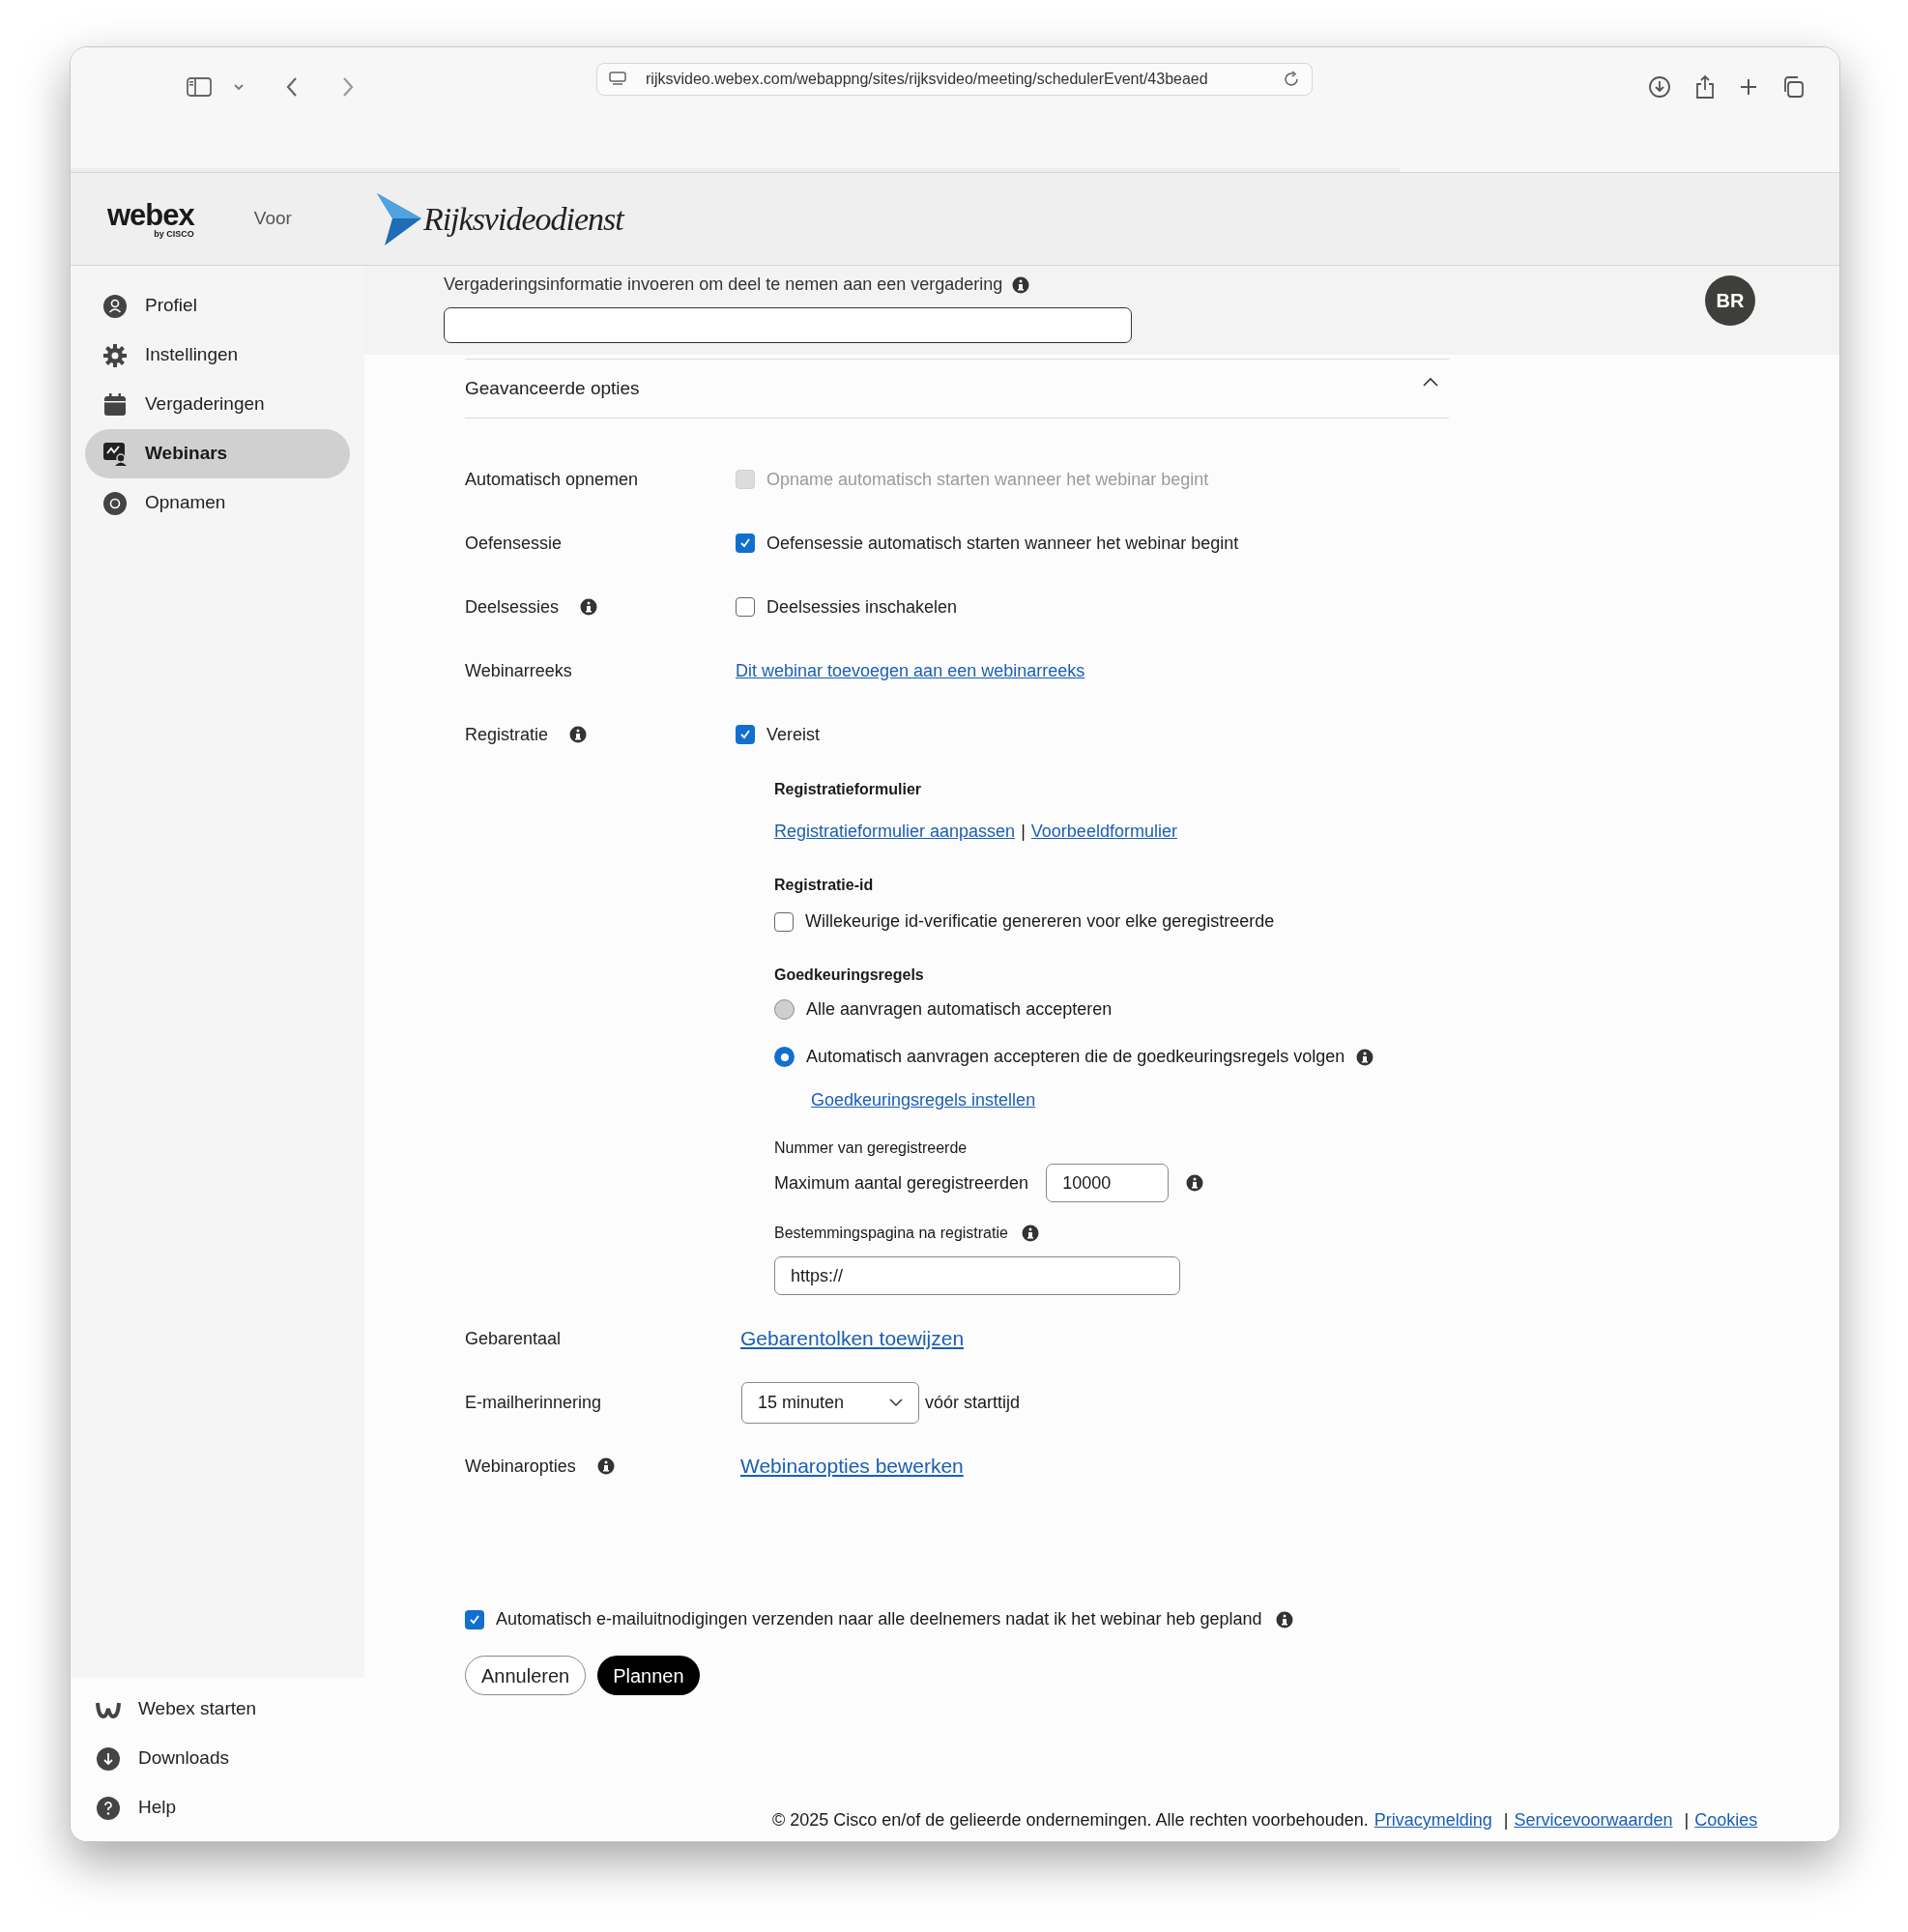  I want to click on chevron-down-icon, so click(239, 86).